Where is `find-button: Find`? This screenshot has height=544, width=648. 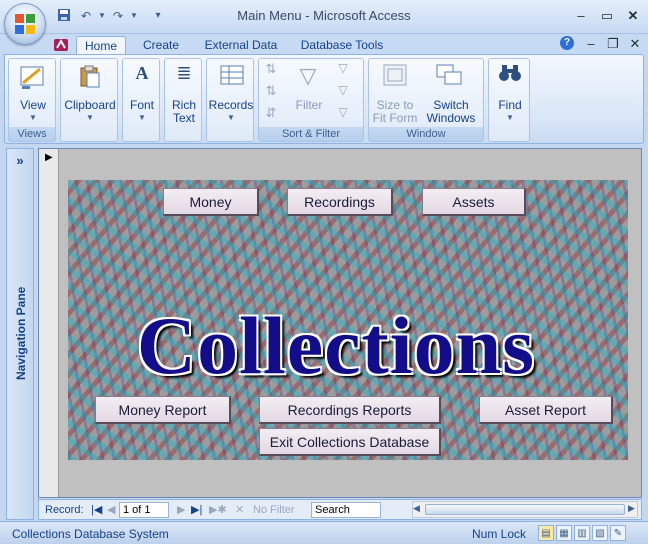 find-button: Find is located at coordinates (510, 105).